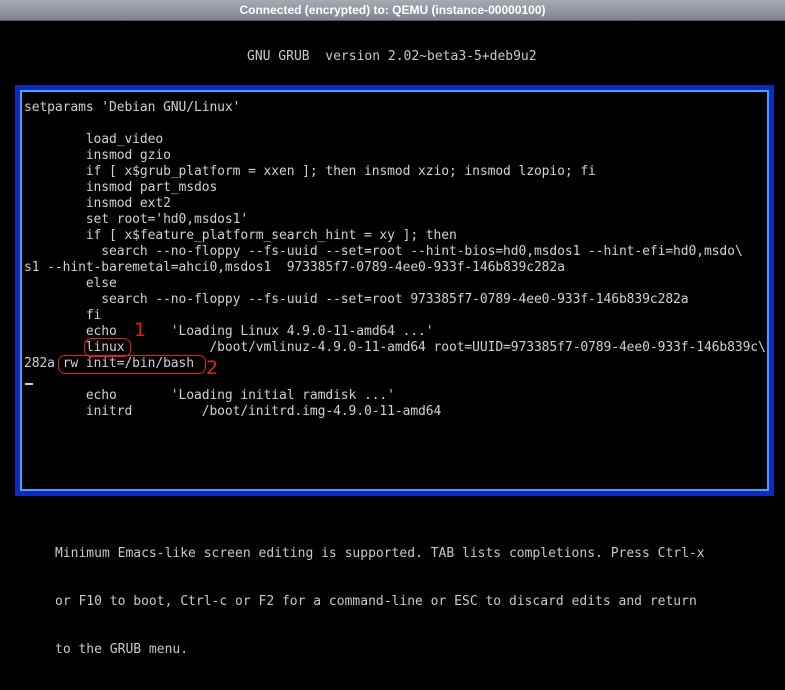  Describe the element at coordinates (29, 384) in the screenshot. I see `text-cursor` at that location.